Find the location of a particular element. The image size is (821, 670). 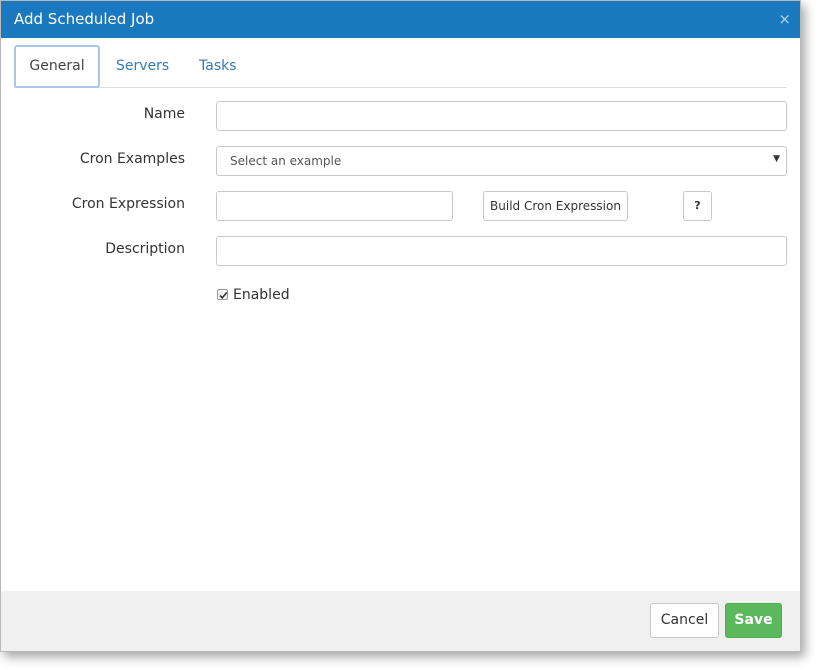

enabled-label: Enabled is located at coordinates (261, 295).